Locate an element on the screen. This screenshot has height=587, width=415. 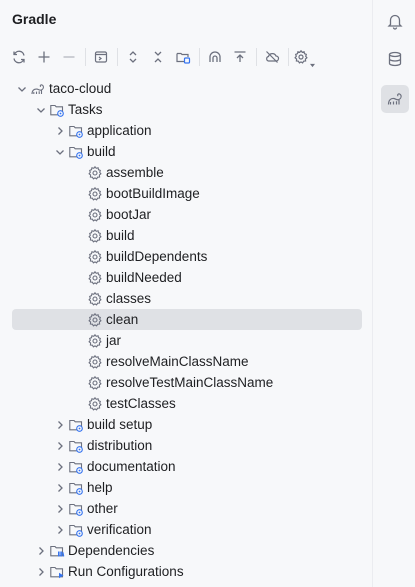
tree-node-label: other is located at coordinates (102, 508).